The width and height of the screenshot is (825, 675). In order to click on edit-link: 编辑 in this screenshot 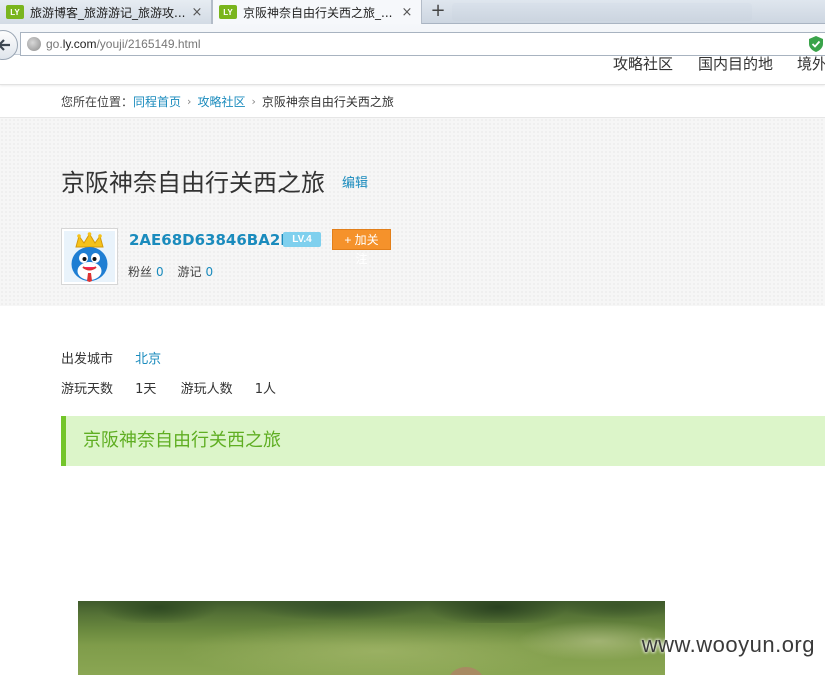, I will do `click(355, 181)`.